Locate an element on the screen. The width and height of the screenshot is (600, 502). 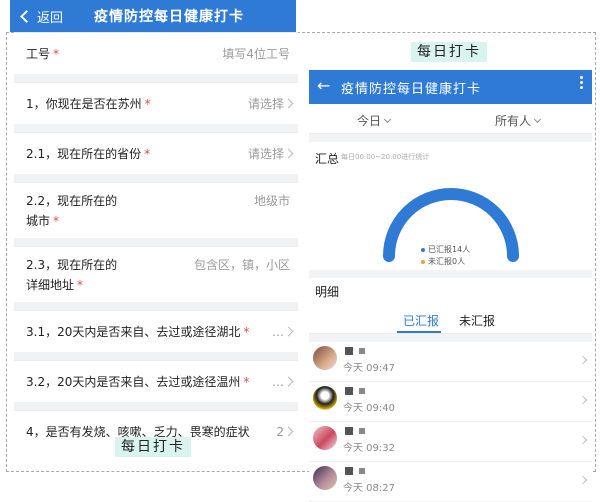
field-label-line2: 详细地址 is located at coordinates (50, 285).